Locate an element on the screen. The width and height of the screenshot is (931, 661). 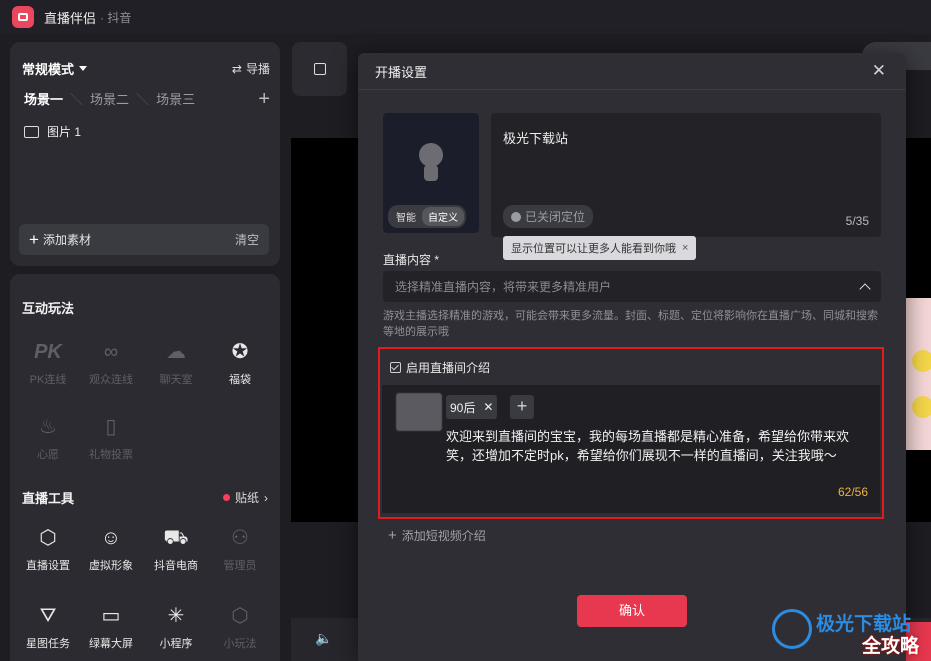
close-icon: ✕ is located at coordinates (879, 70).